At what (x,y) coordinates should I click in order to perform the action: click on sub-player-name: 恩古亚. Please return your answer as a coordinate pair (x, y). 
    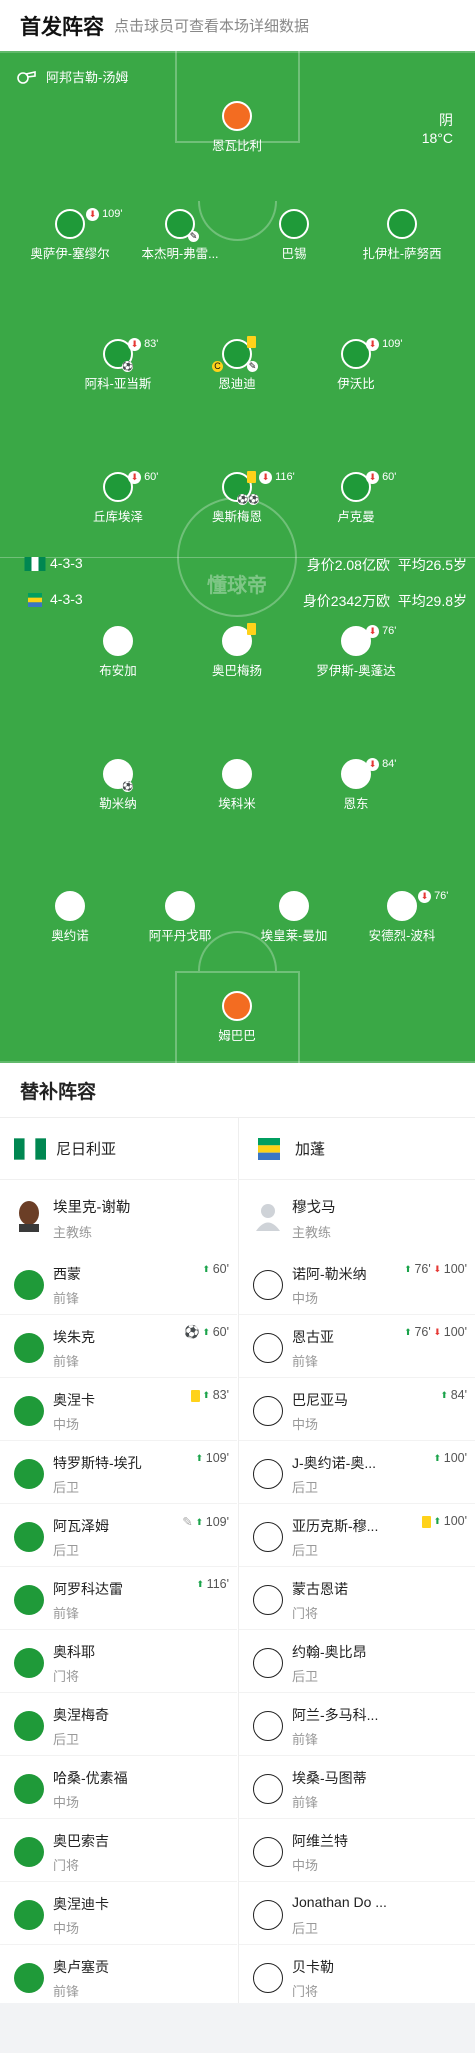
    Looking at the image, I should click on (313, 1337).